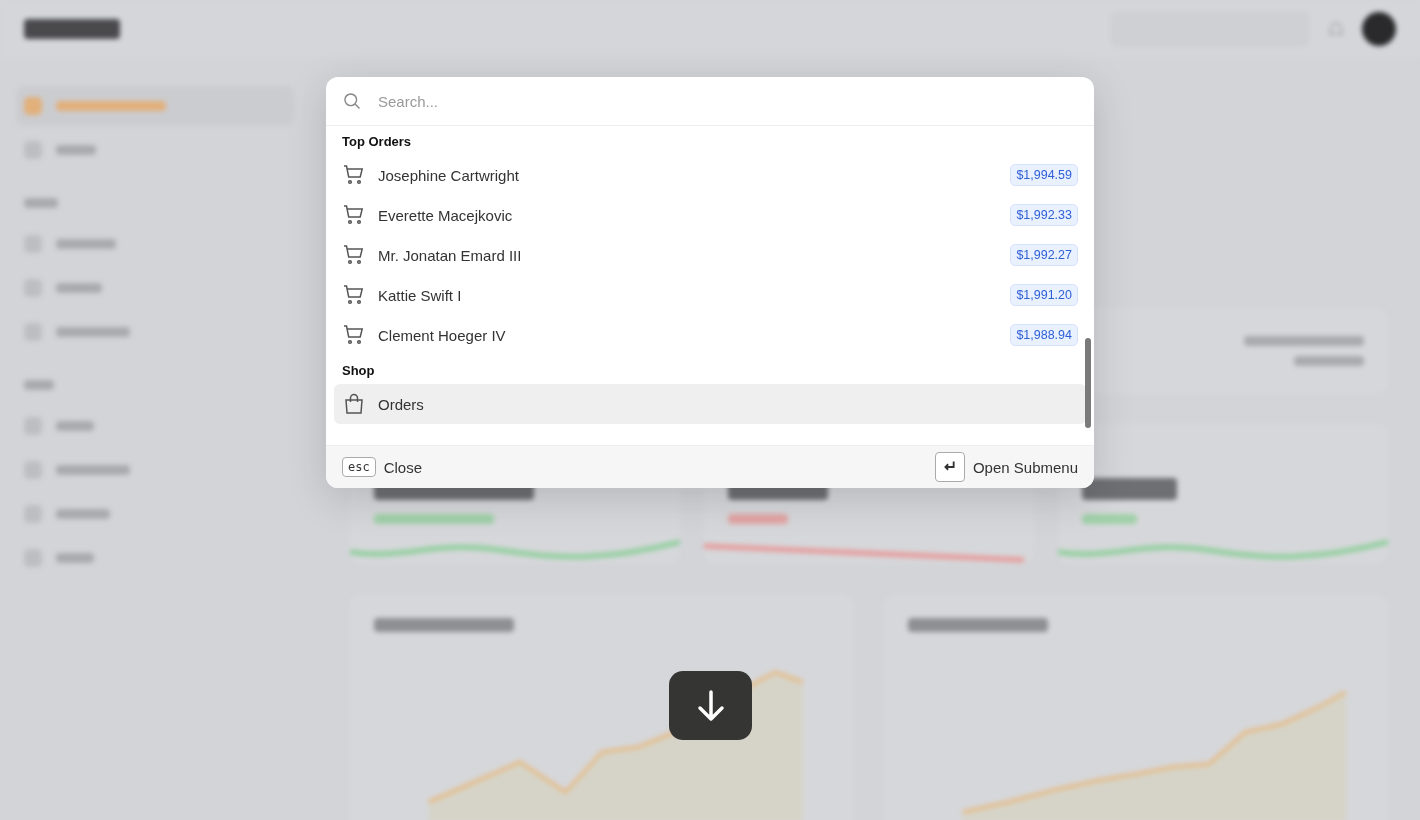 The image size is (1420, 820). What do you see at coordinates (1088, 383) in the screenshot?
I see `scrollbar` at bounding box center [1088, 383].